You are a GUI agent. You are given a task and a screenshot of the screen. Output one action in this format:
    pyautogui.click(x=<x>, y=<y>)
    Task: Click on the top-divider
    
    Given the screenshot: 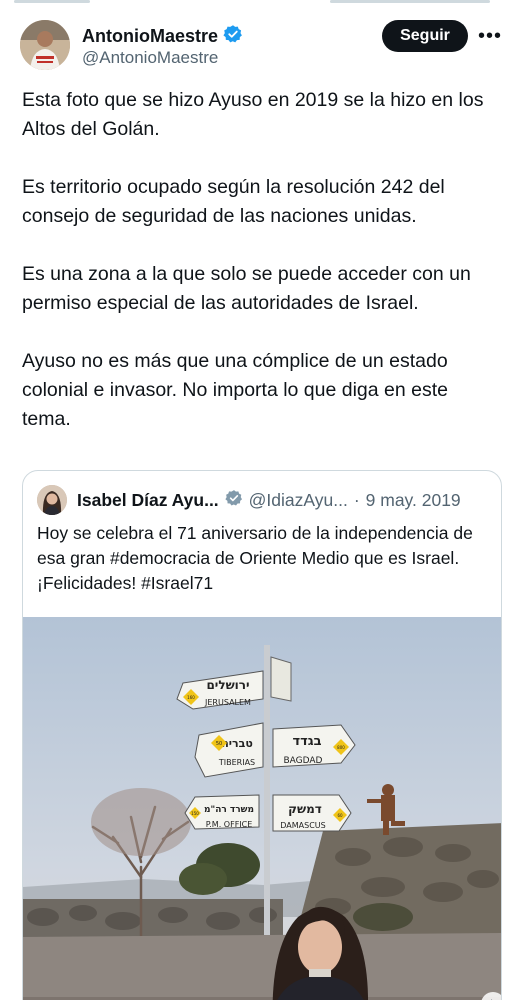 What is the action you would take?
    pyautogui.click(x=261, y=2)
    